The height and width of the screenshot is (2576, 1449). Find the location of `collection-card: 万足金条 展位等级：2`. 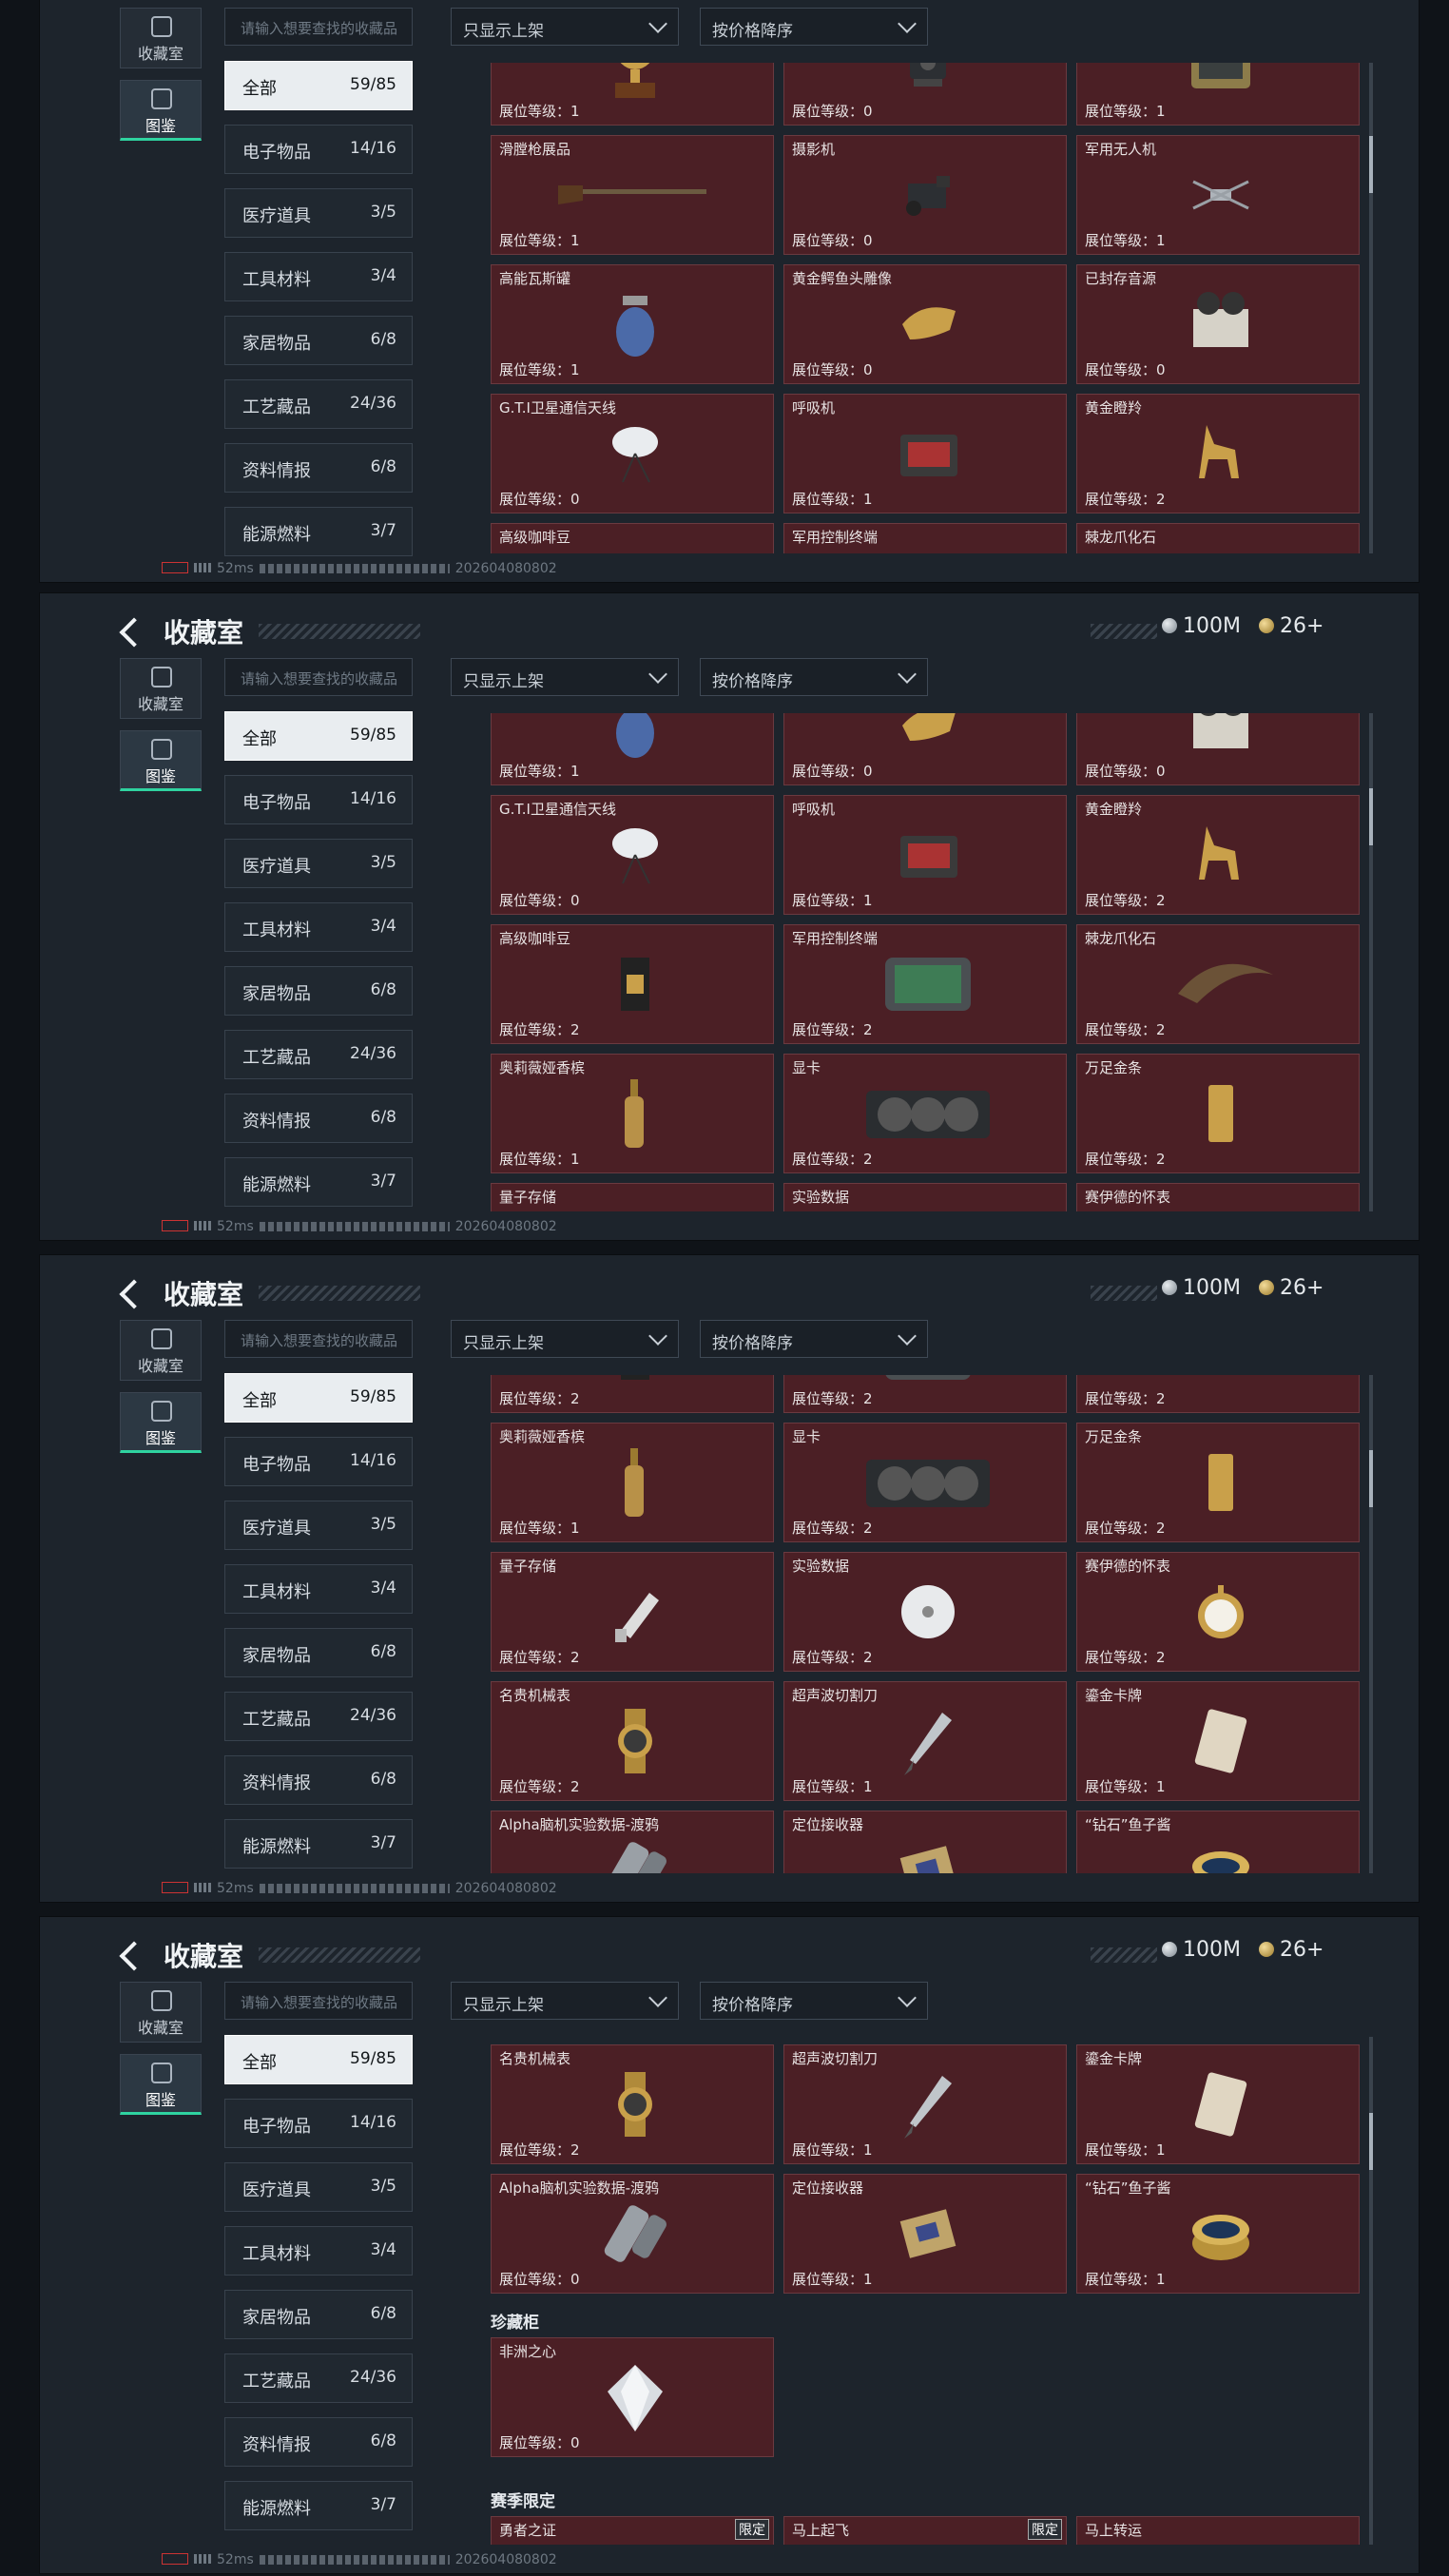

collection-card: 万足金条 展位等级：2 is located at coordinates (1218, 1482).